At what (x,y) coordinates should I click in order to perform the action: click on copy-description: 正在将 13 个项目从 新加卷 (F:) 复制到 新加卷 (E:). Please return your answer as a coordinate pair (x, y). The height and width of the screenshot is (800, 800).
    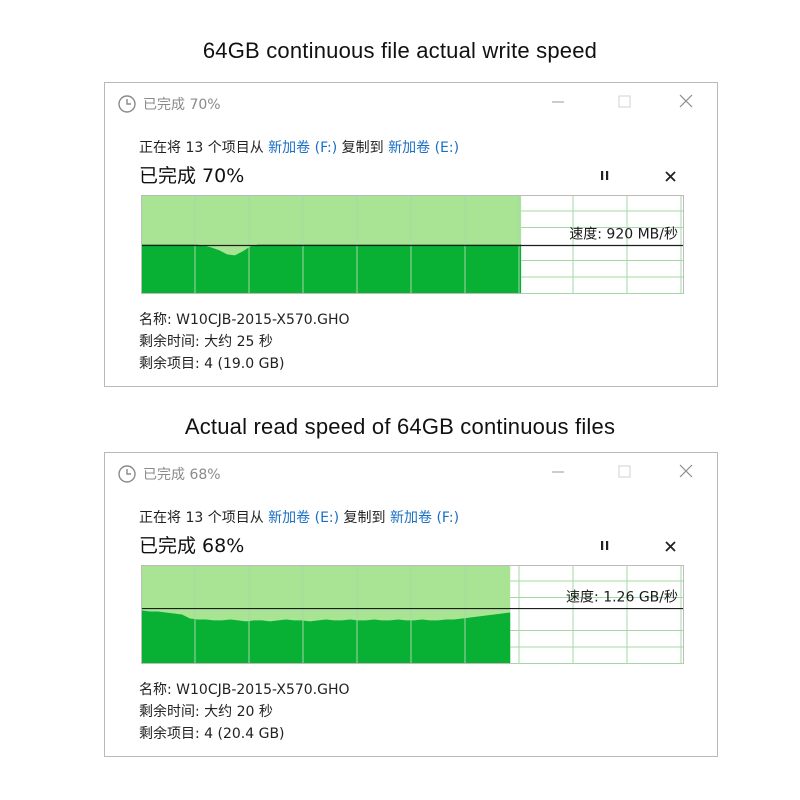
    Looking at the image, I should click on (299, 147).